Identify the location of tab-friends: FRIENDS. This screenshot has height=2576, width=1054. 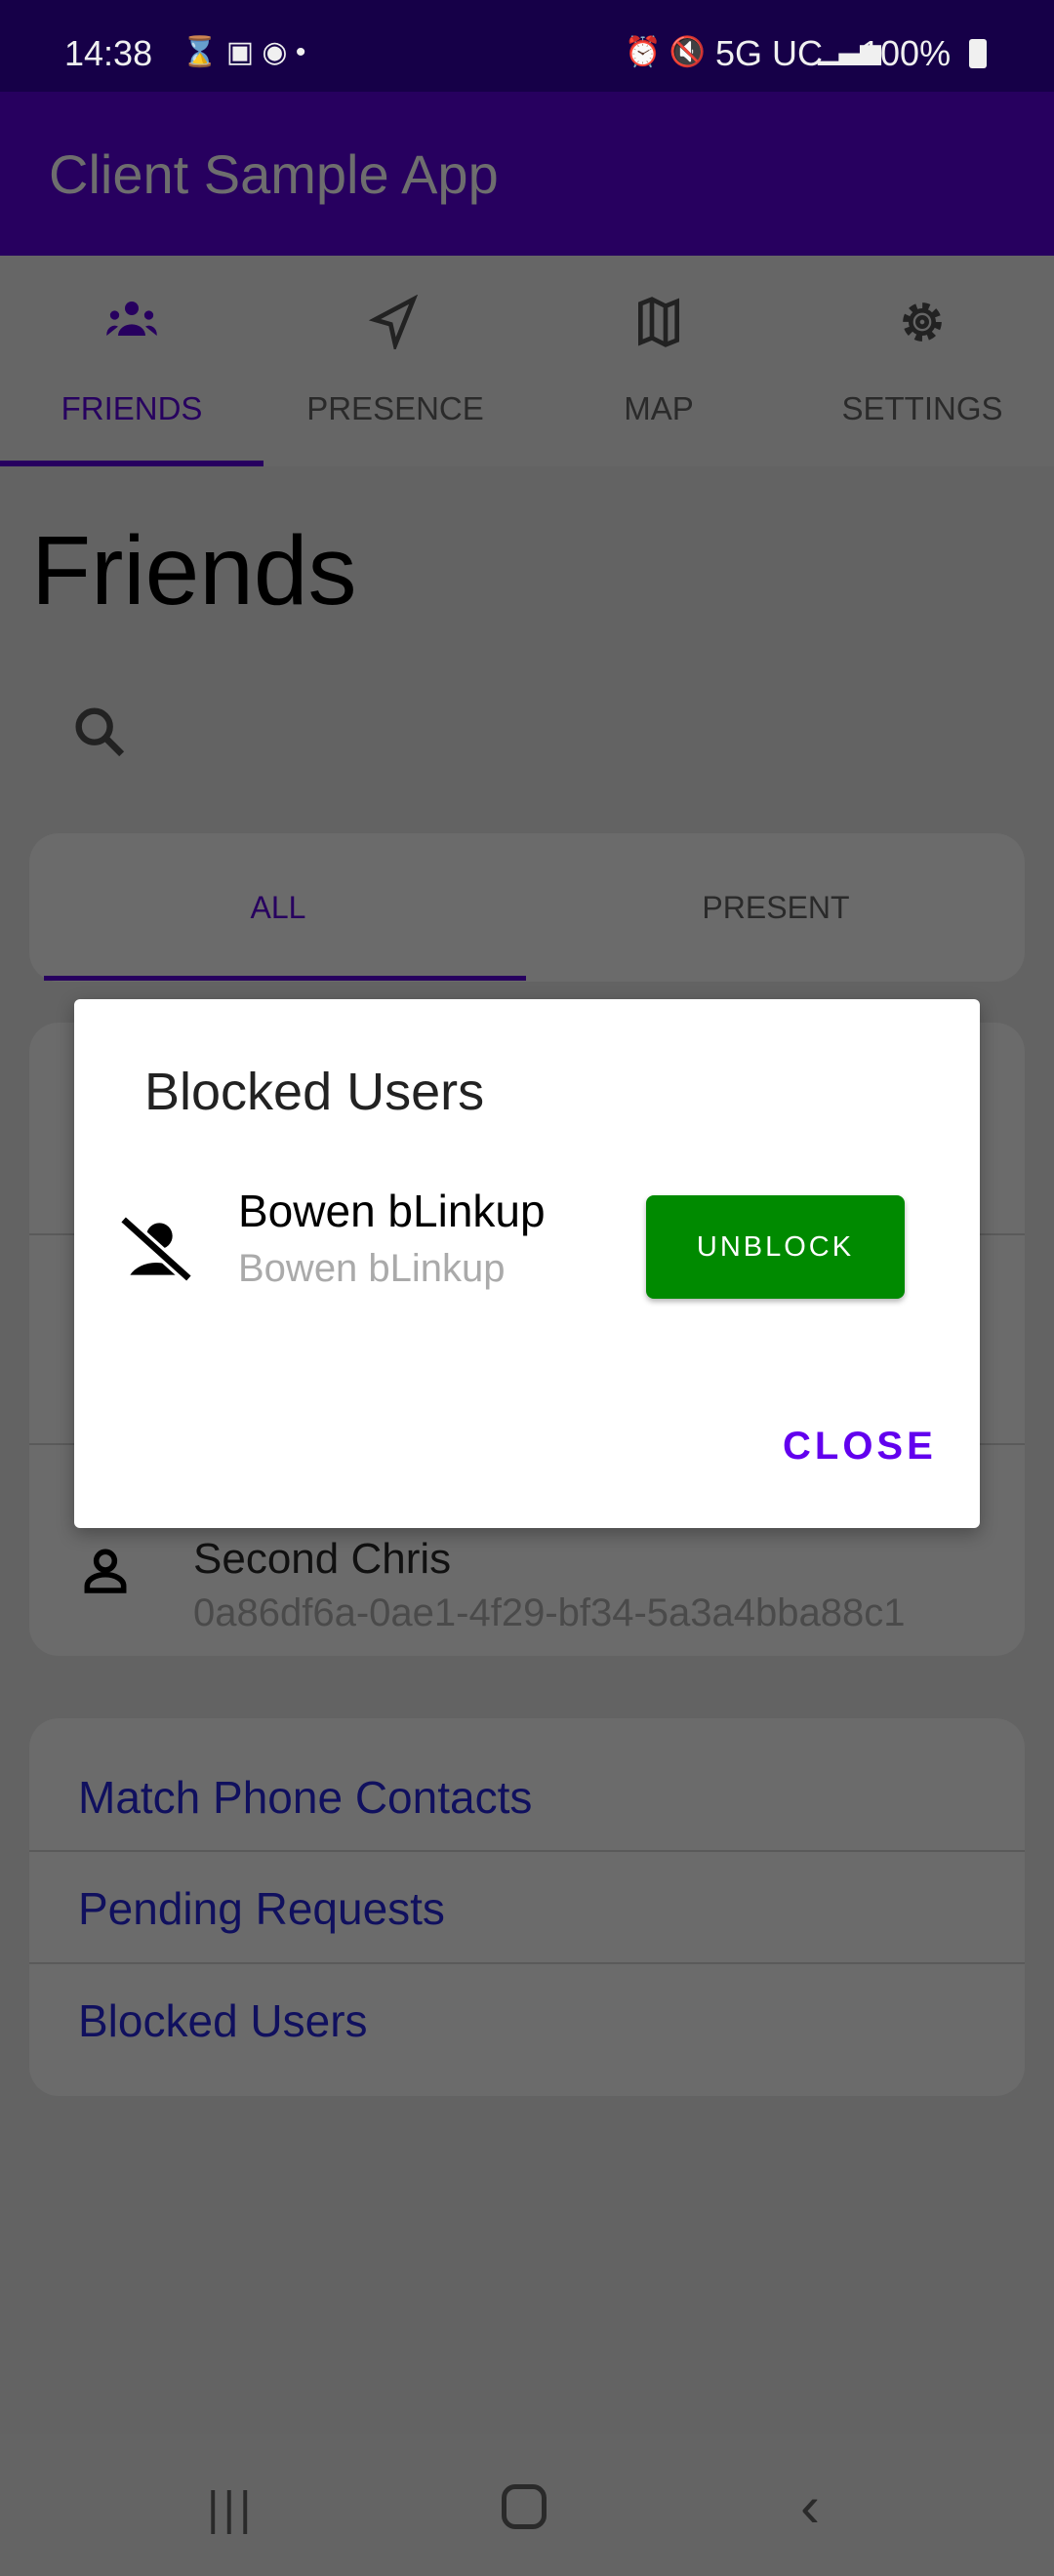
(132, 361).